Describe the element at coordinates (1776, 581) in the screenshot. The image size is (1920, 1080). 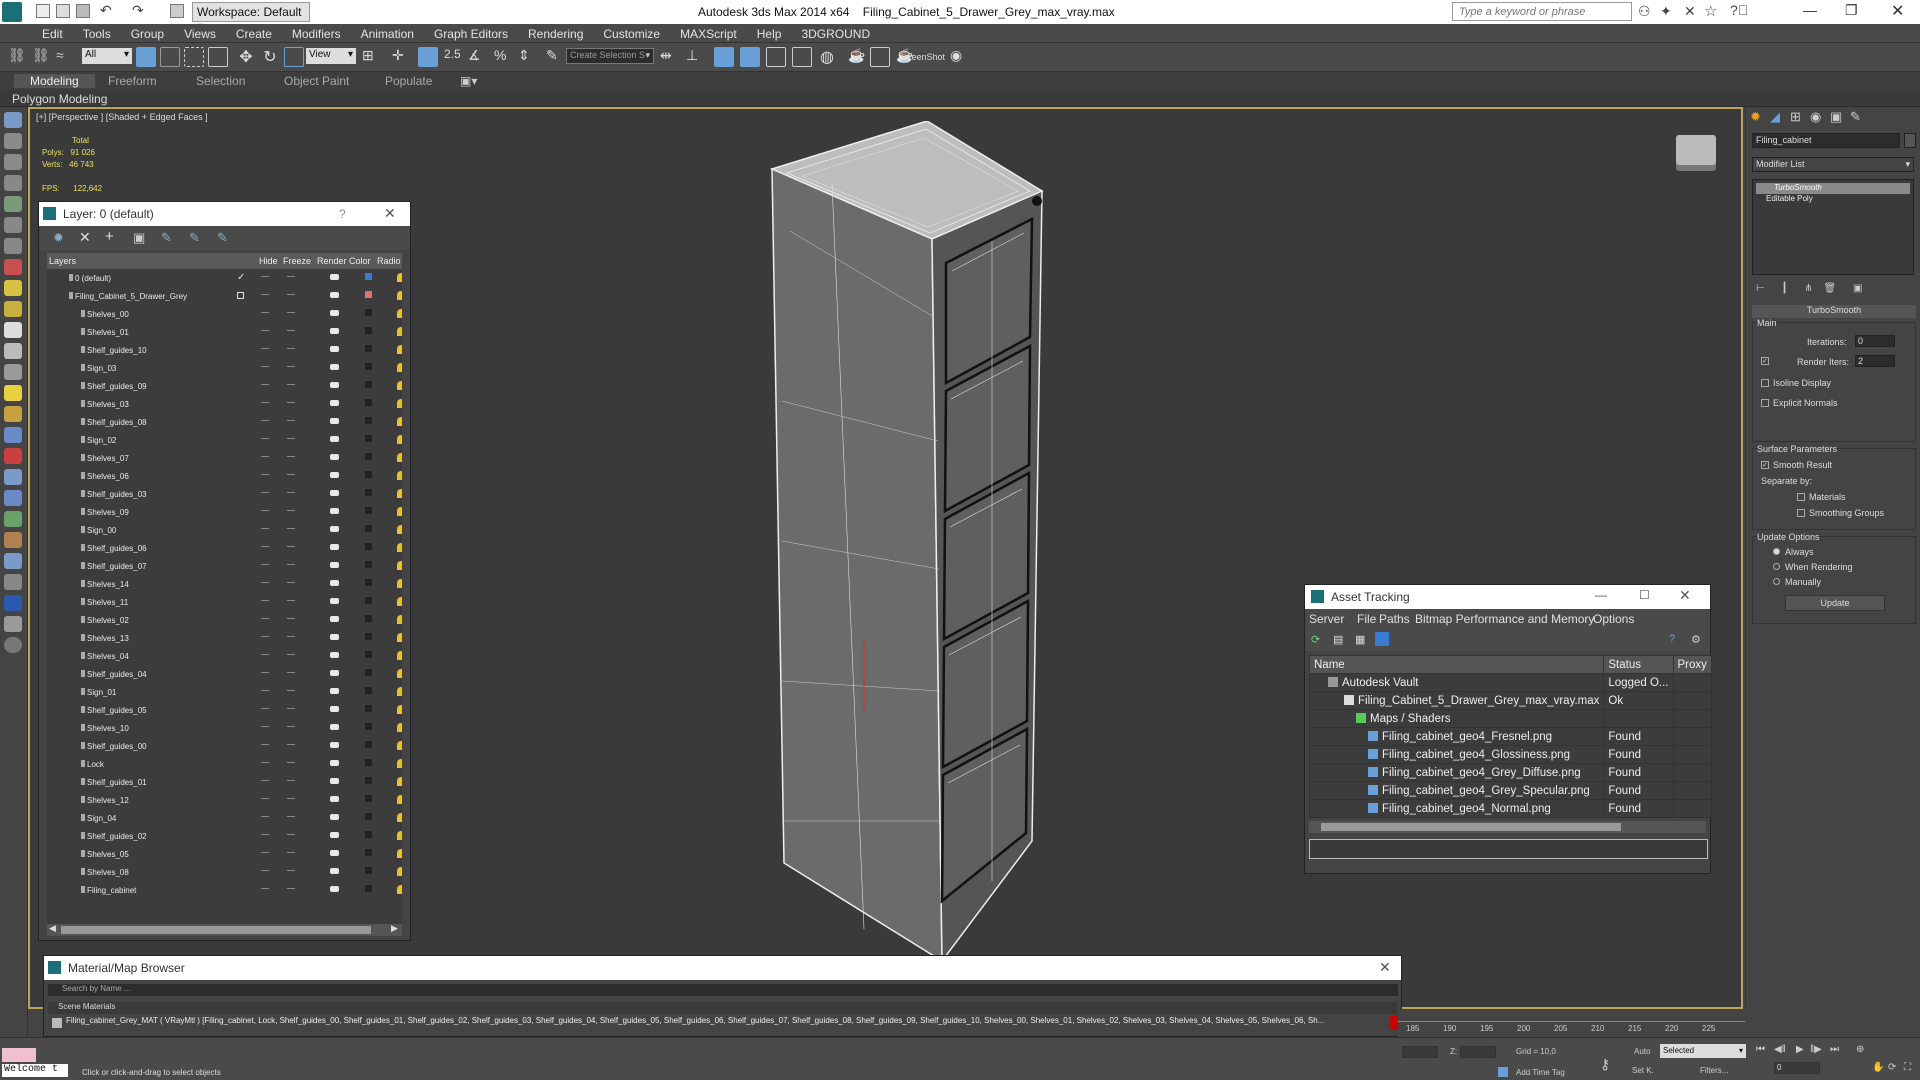
I see `manually-radio` at that location.